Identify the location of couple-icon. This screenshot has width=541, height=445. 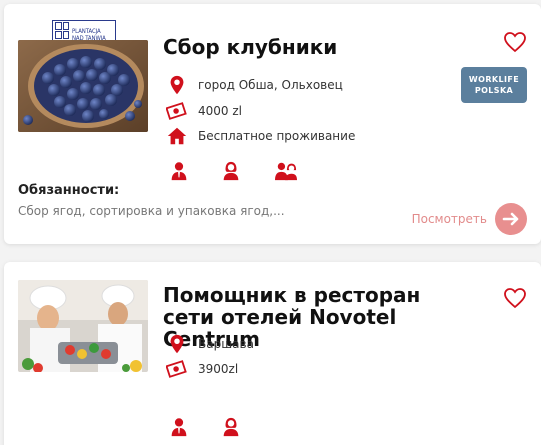
(286, 171).